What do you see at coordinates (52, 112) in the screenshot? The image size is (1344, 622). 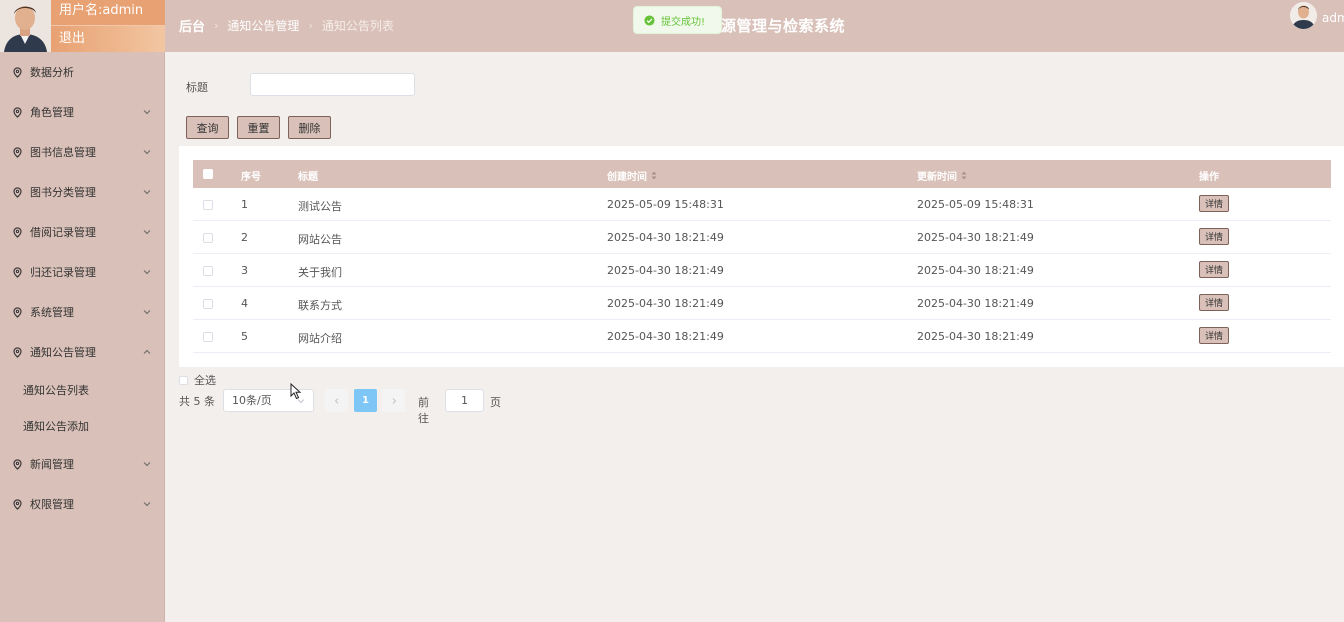 I see `sidebar-item-label: 角色管理` at bounding box center [52, 112].